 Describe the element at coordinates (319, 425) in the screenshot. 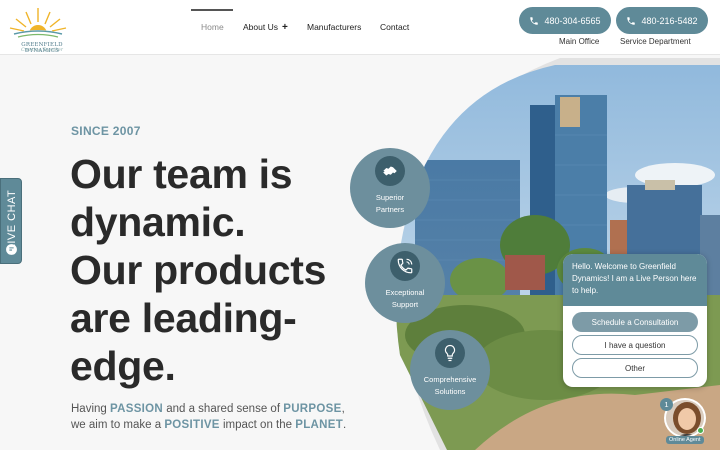

I see `tagline-keyword: PLANET` at that location.